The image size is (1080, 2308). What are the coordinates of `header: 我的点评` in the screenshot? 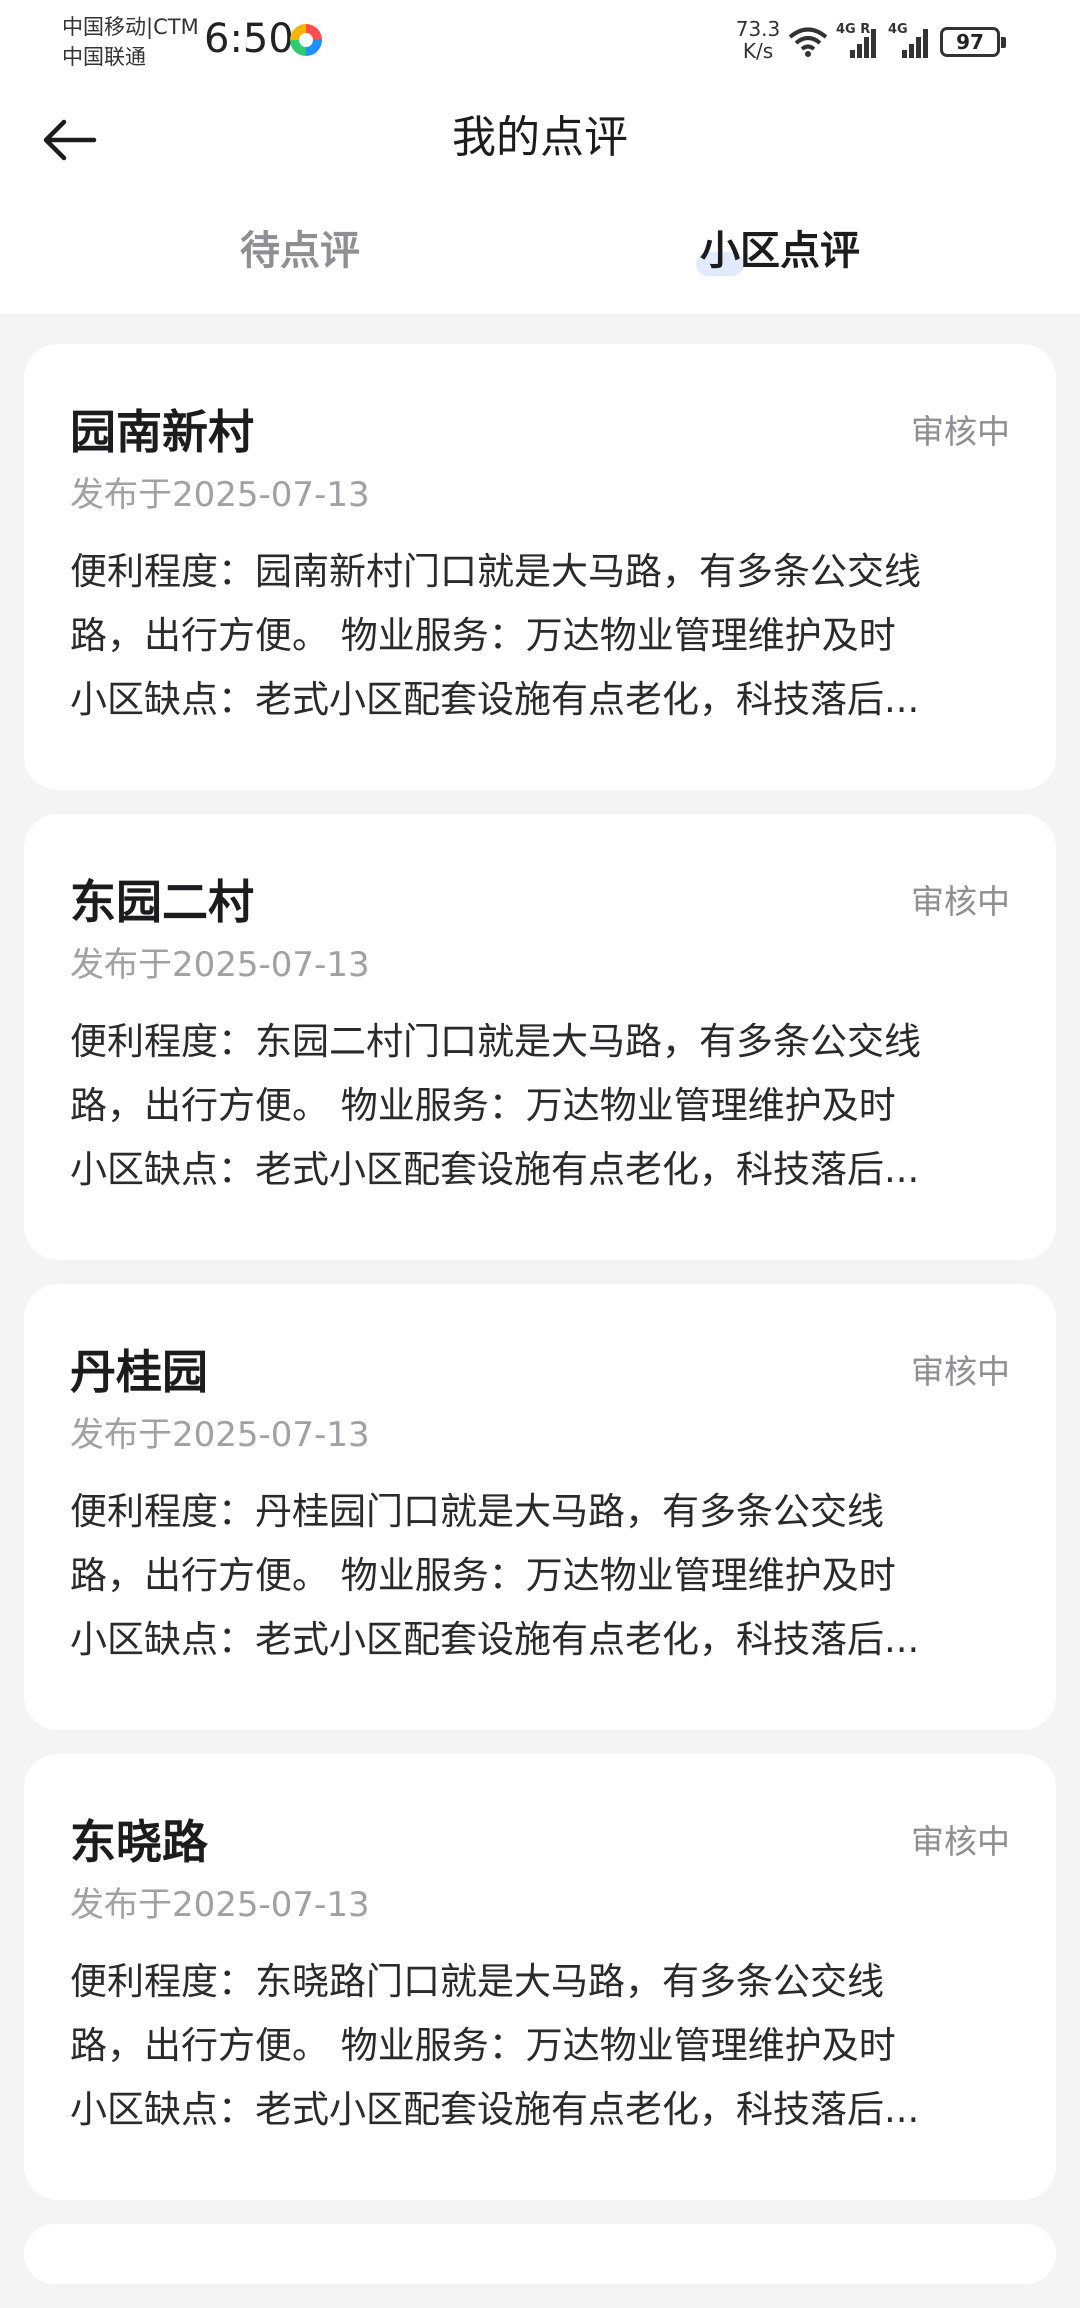 It's located at (540, 141).